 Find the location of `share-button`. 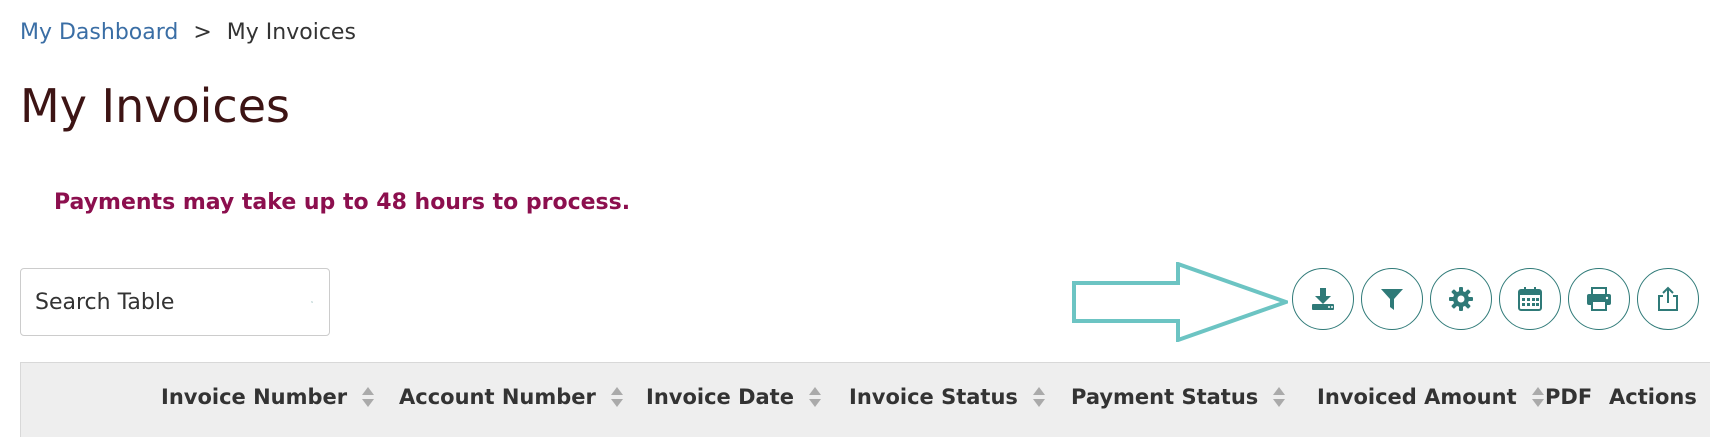

share-button is located at coordinates (1668, 299).